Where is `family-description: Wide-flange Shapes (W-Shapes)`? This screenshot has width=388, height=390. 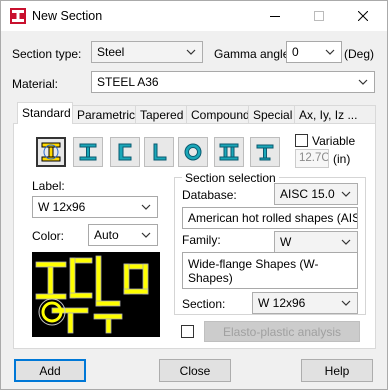
family-description: Wide-flange Shapes (W-Shapes) is located at coordinates (270, 270).